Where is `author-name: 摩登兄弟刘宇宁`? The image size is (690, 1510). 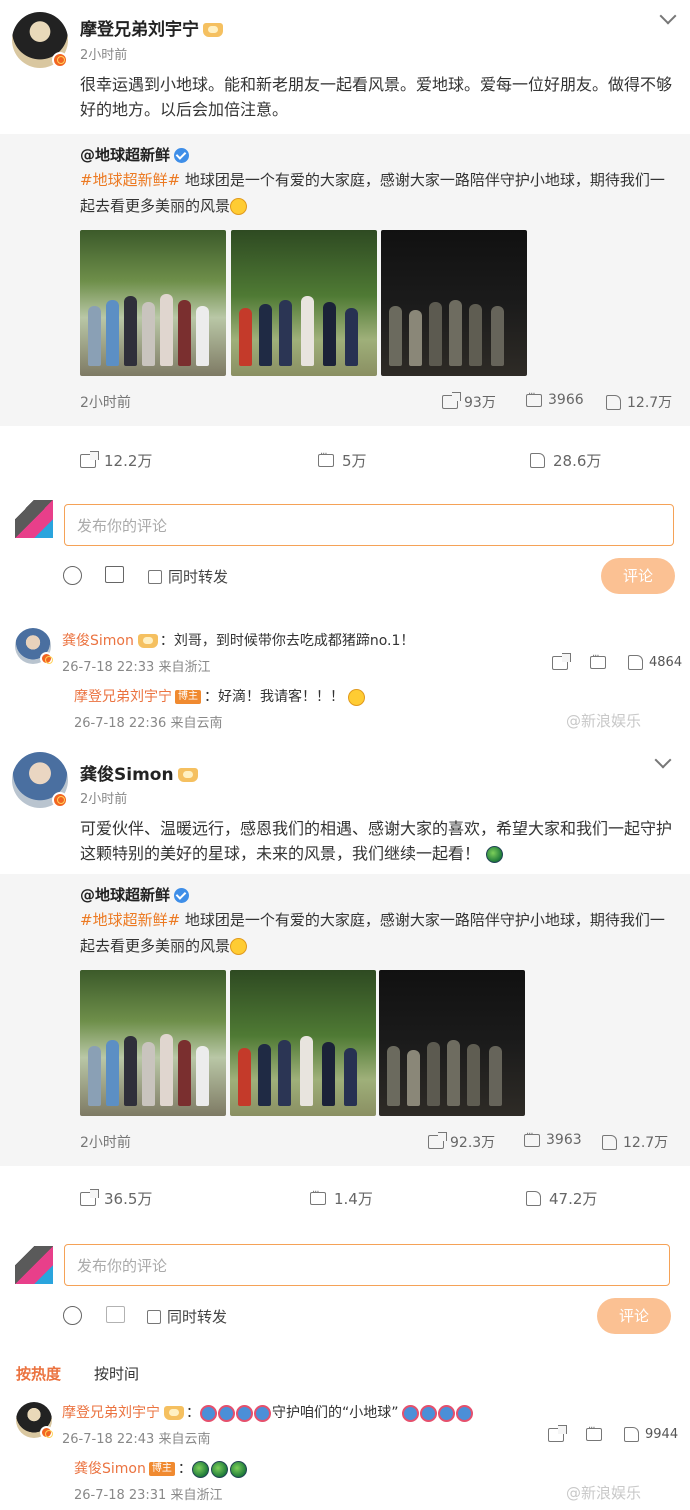 author-name: 摩登兄弟刘宇宁 is located at coordinates (151, 27).